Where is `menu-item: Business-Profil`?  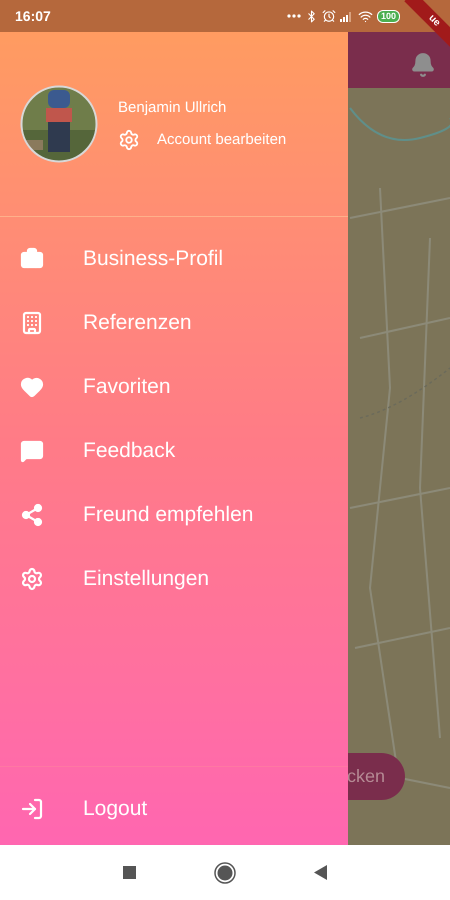 menu-item: Business-Profil is located at coordinates (174, 259).